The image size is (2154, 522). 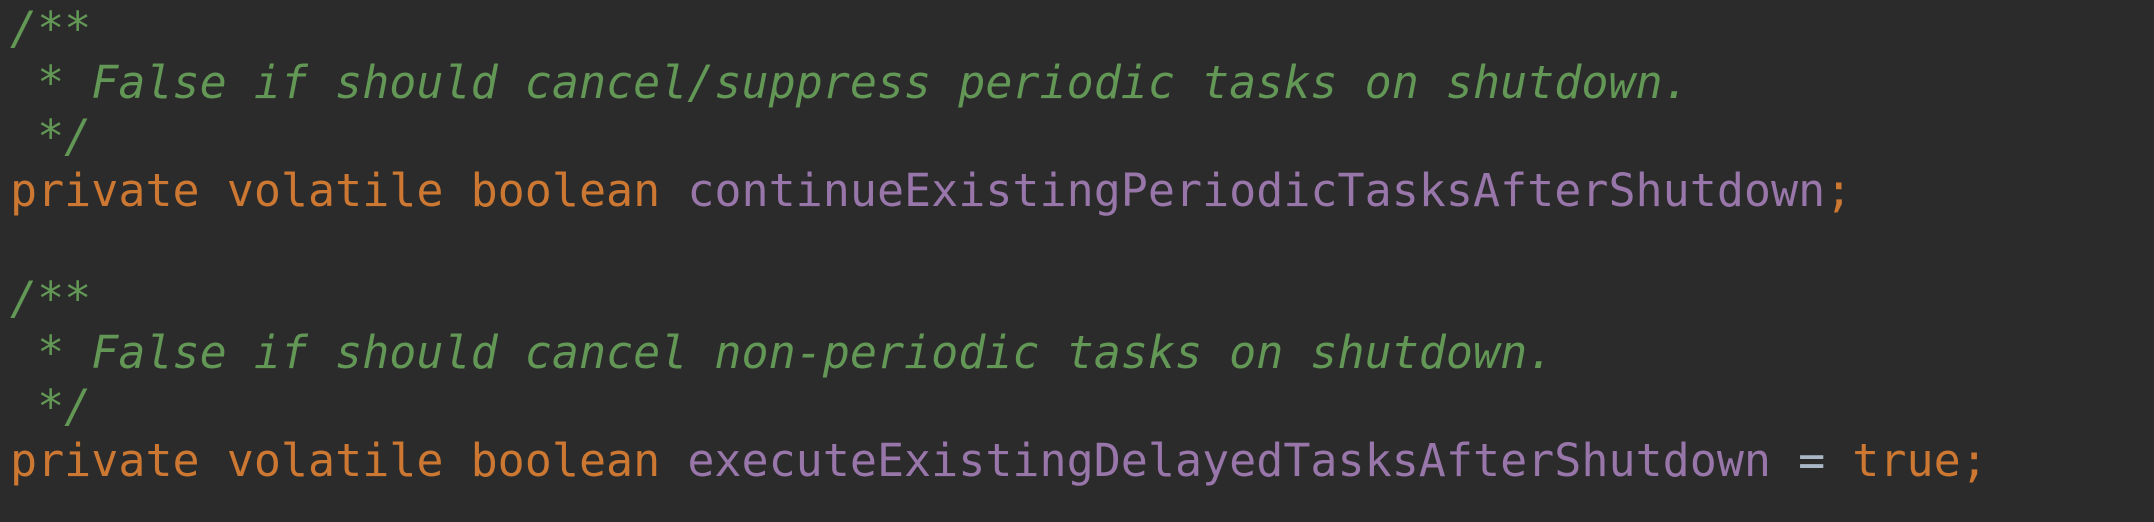 I want to click on boolean-literal: true, so click(x=1906, y=460).